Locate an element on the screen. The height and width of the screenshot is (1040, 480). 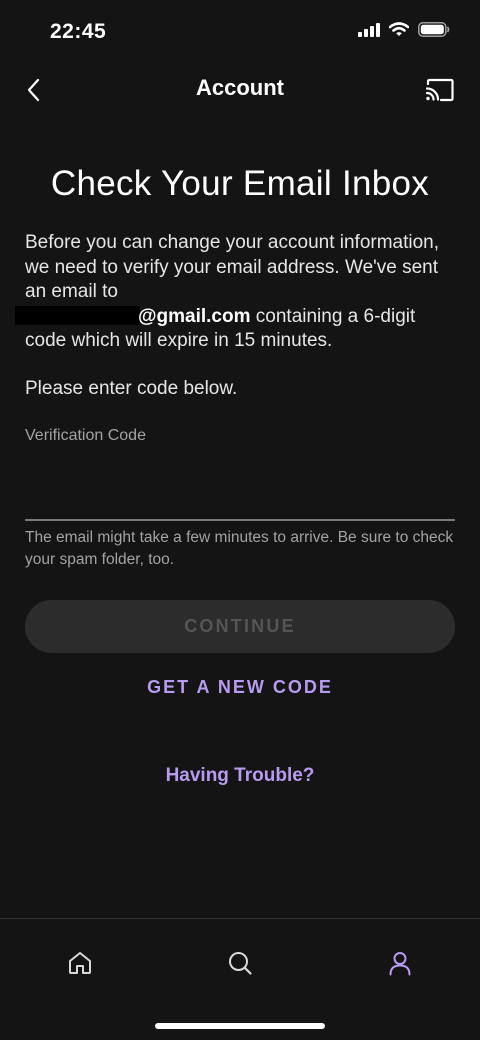
profile-icon is located at coordinates (400, 964).